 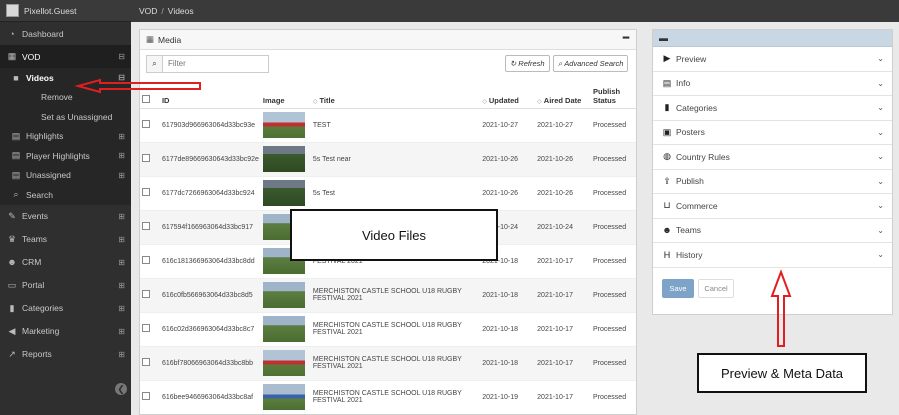 What do you see at coordinates (782, 373) in the screenshot?
I see `annotation-preview-meta-data: Preview & Meta Data` at bounding box center [782, 373].